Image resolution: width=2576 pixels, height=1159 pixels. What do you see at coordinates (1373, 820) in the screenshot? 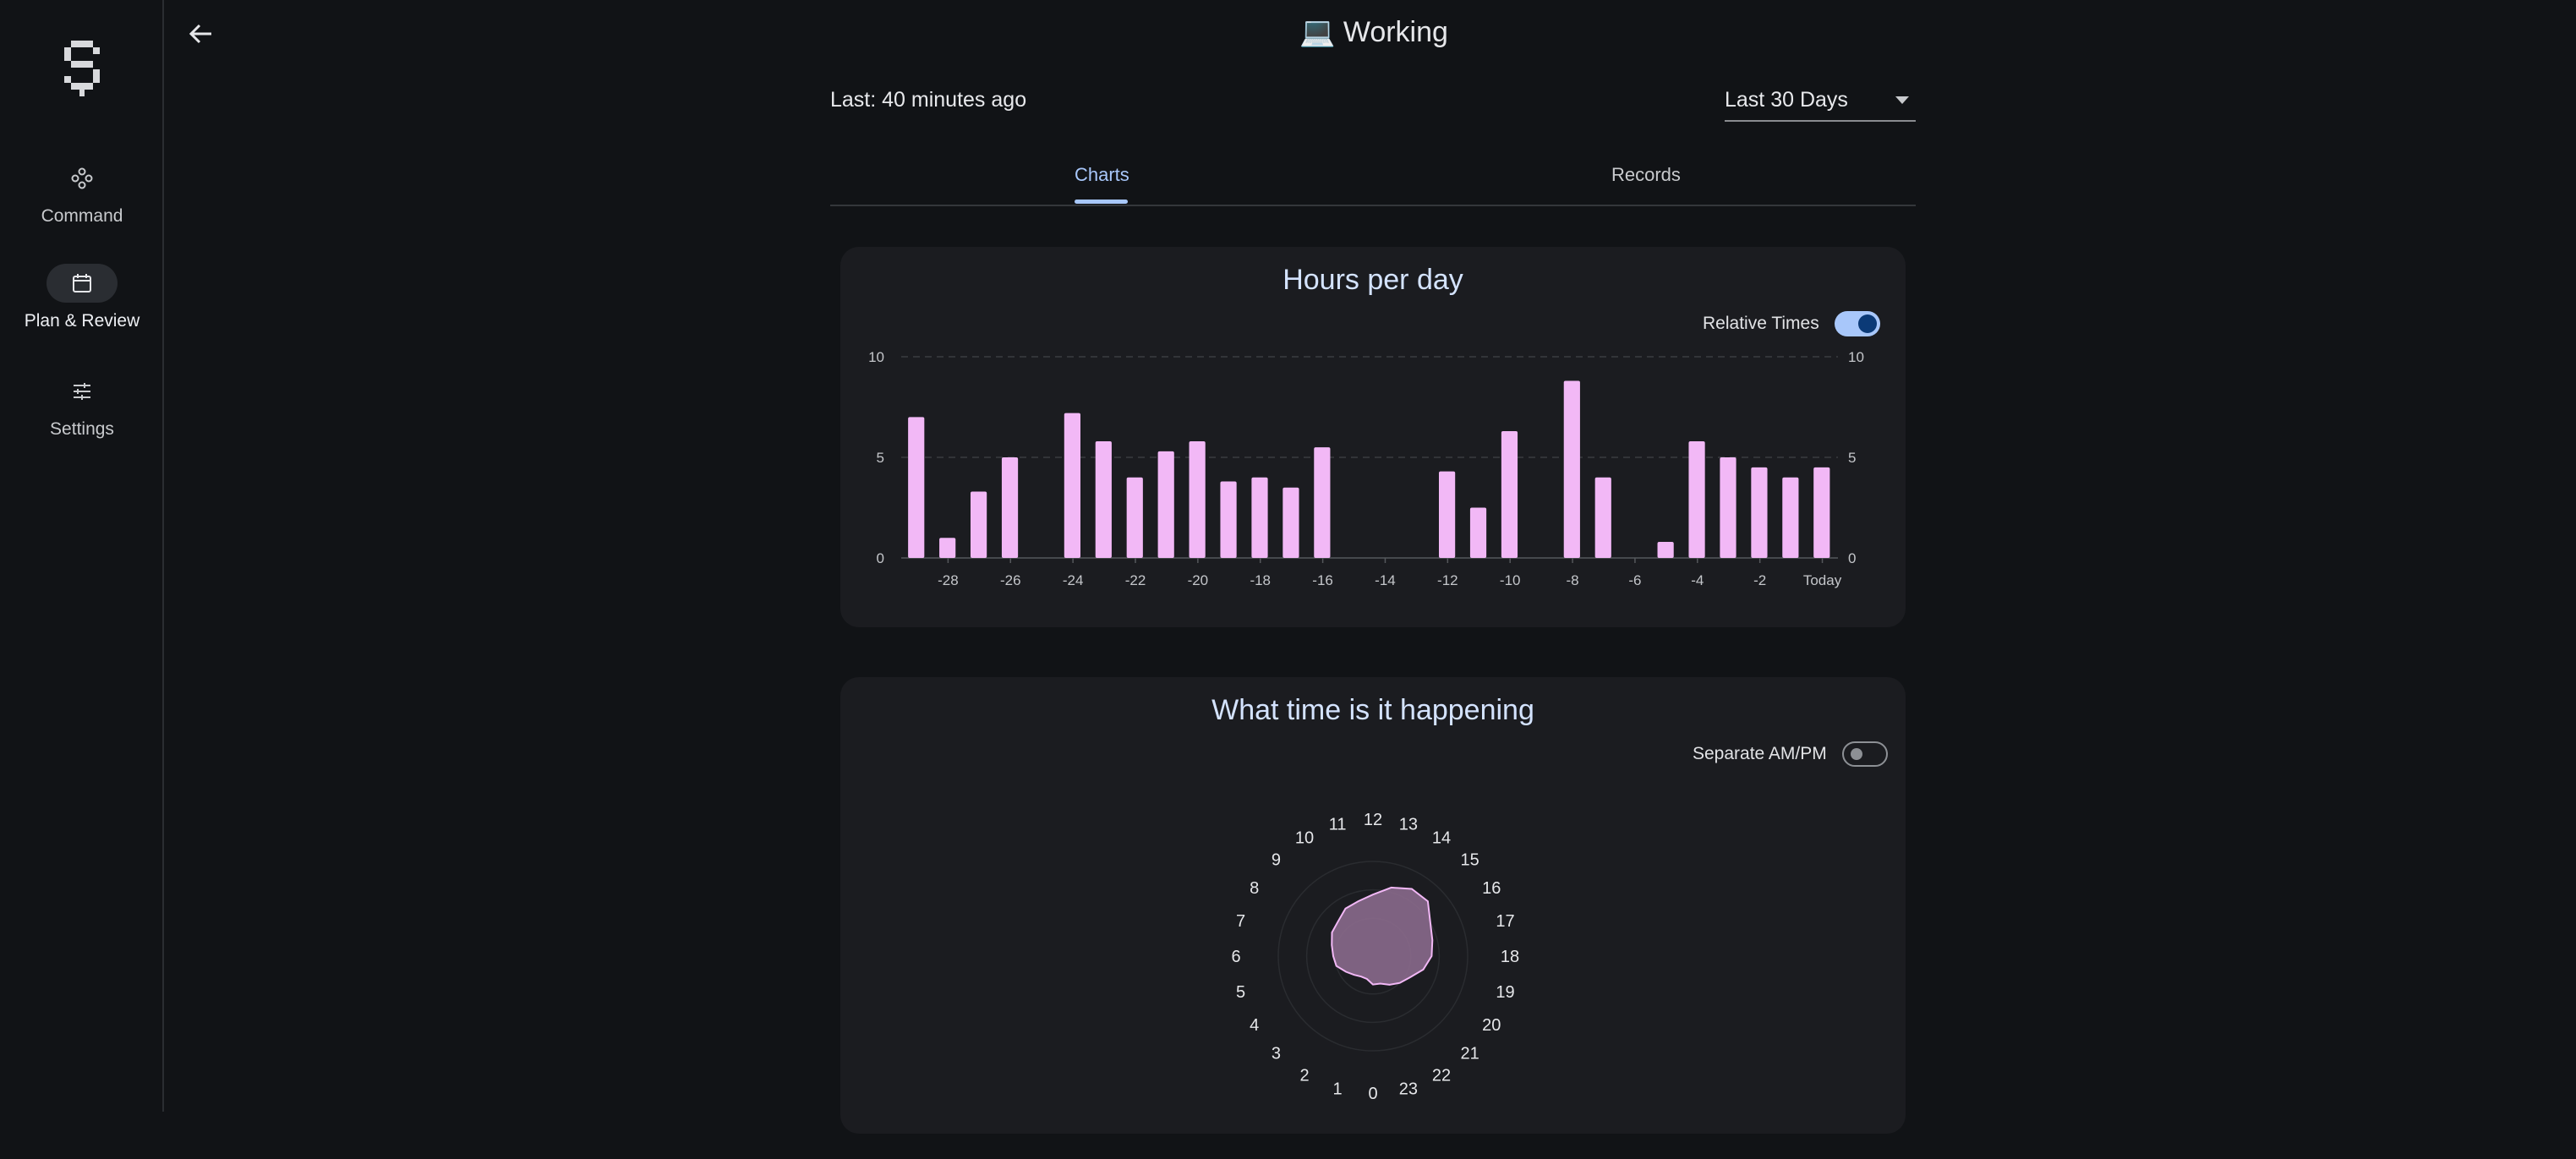
I see `hour-label: 12` at bounding box center [1373, 820].